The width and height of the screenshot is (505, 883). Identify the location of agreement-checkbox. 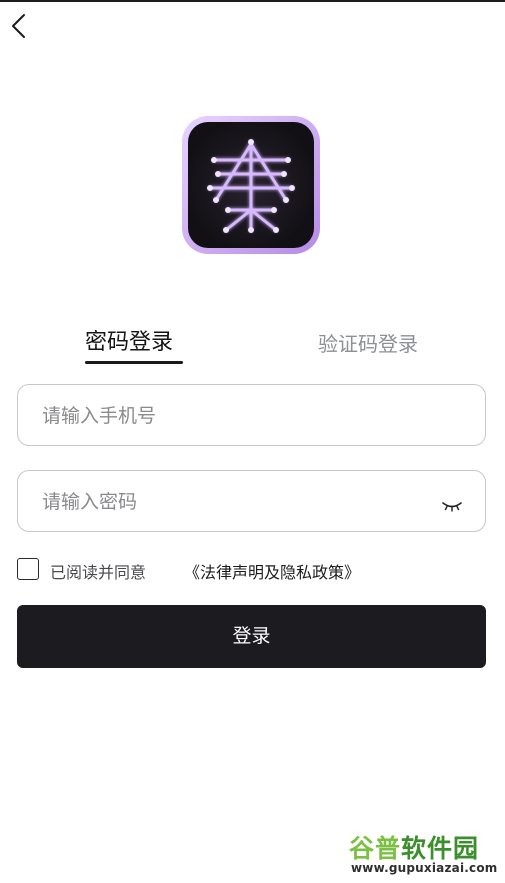
(28, 569).